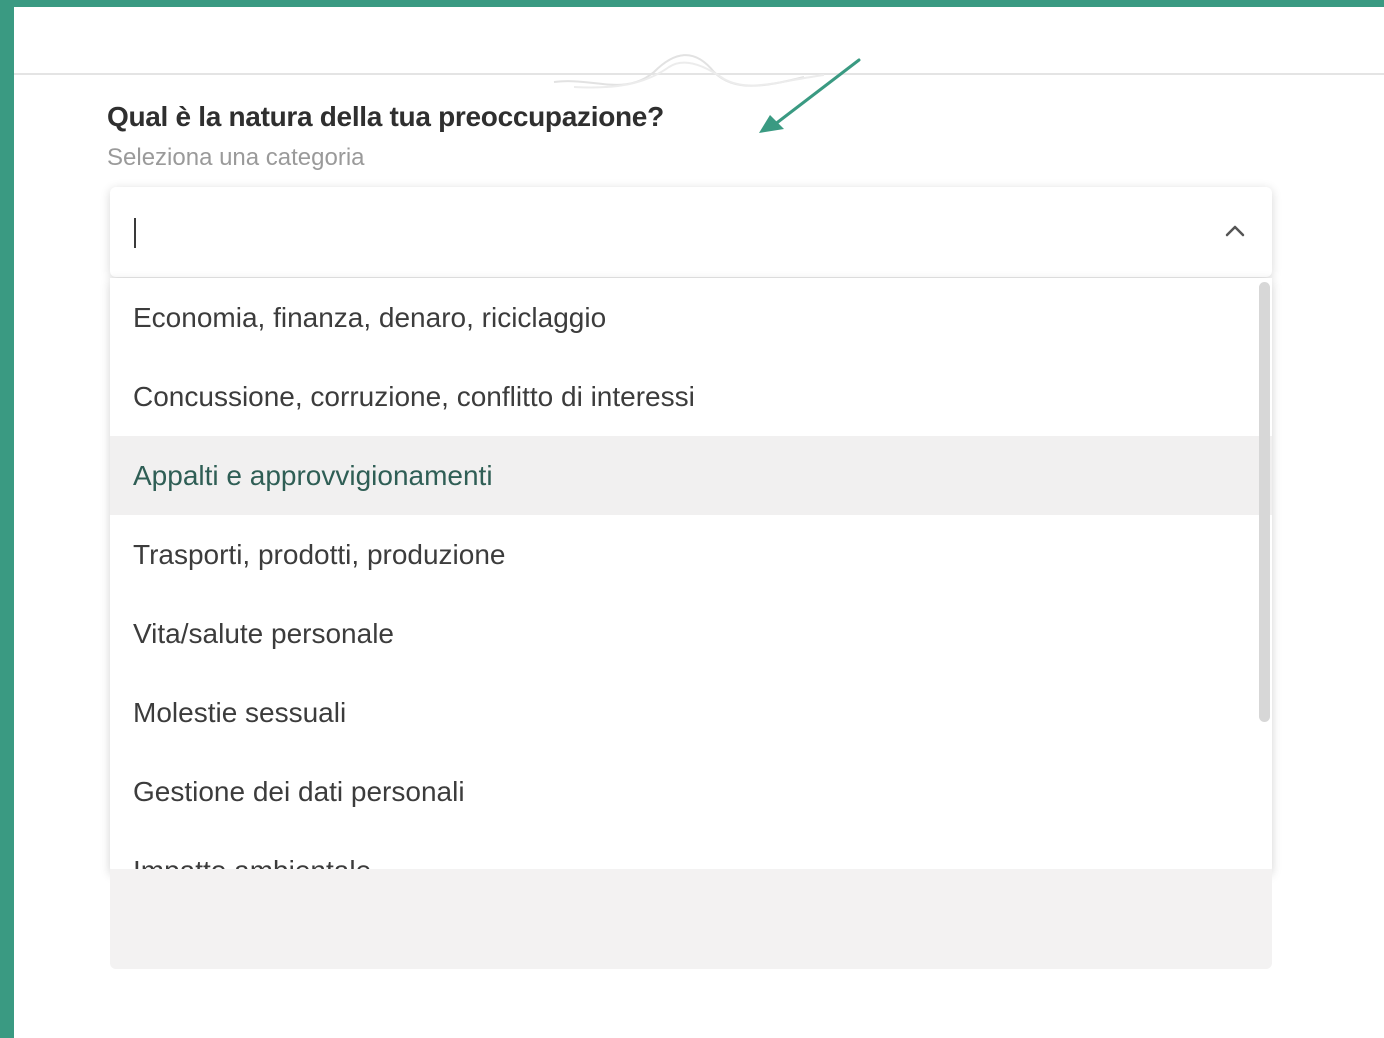  What do you see at coordinates (1264, 502) in the screenshot?
I see `dropdown-scrollbar` at bounding box center [1264, 502].